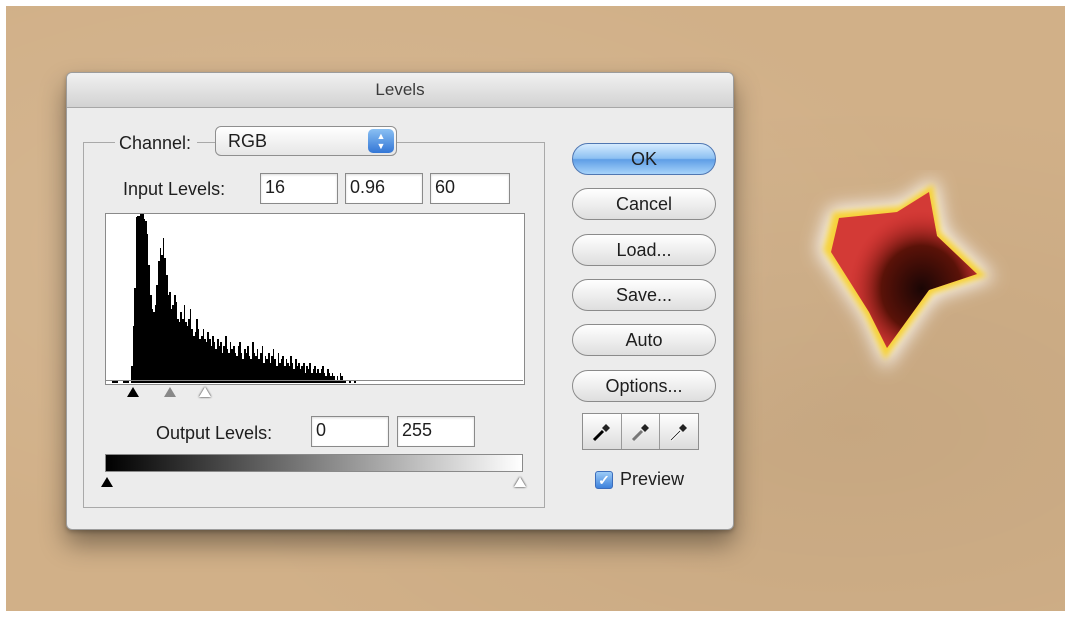 The width and height of the screenshot is (1071, 617). I want to click on output-white-field: 255, so click(436, 431).